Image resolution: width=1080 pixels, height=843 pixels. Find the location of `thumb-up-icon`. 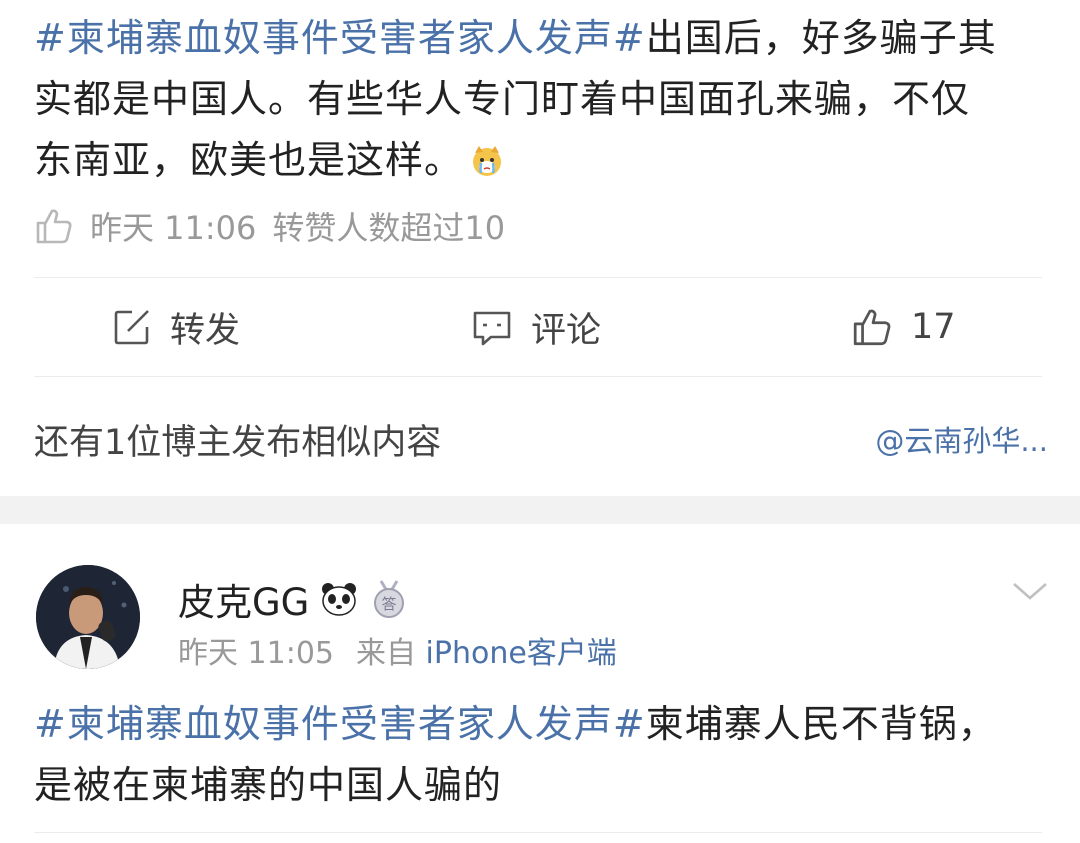

thumb-up-icon is located at coordinates (872, 327).